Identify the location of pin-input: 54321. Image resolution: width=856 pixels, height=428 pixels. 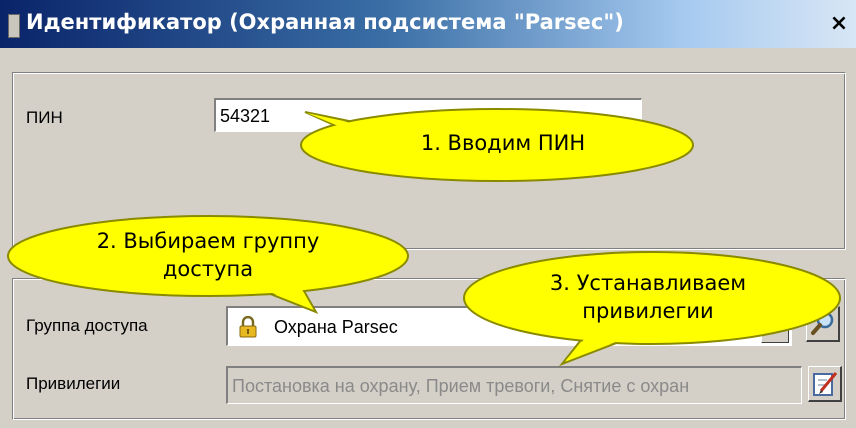
(428, 115).